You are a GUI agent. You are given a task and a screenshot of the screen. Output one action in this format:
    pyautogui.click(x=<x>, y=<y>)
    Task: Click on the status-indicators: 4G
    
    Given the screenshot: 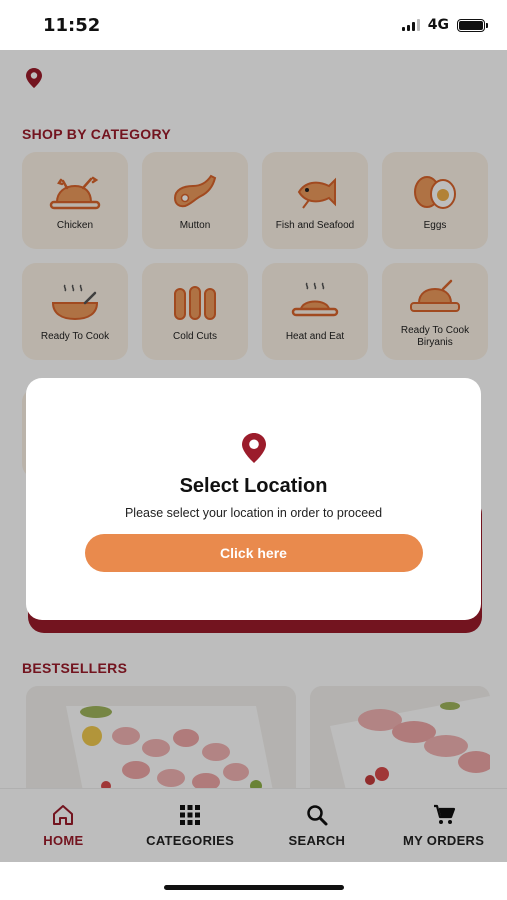 What is the action you would take?
    pyautogui.click(x=444, y=25)
    